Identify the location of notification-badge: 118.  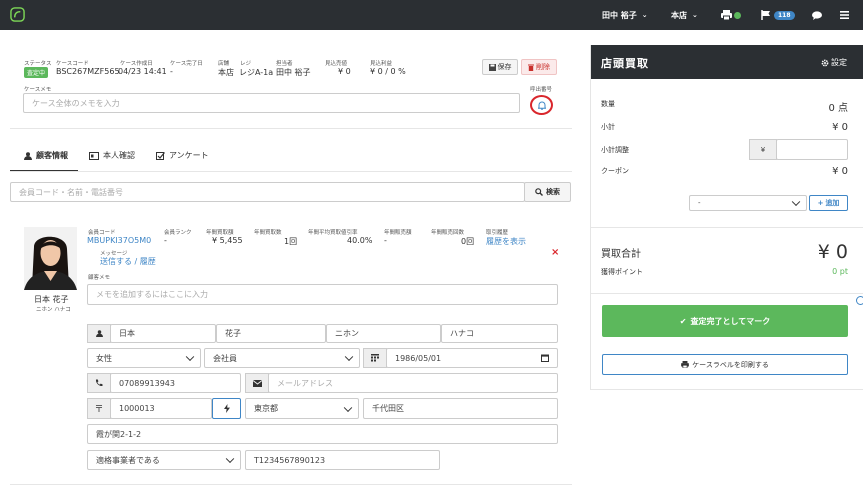
(784, 15).